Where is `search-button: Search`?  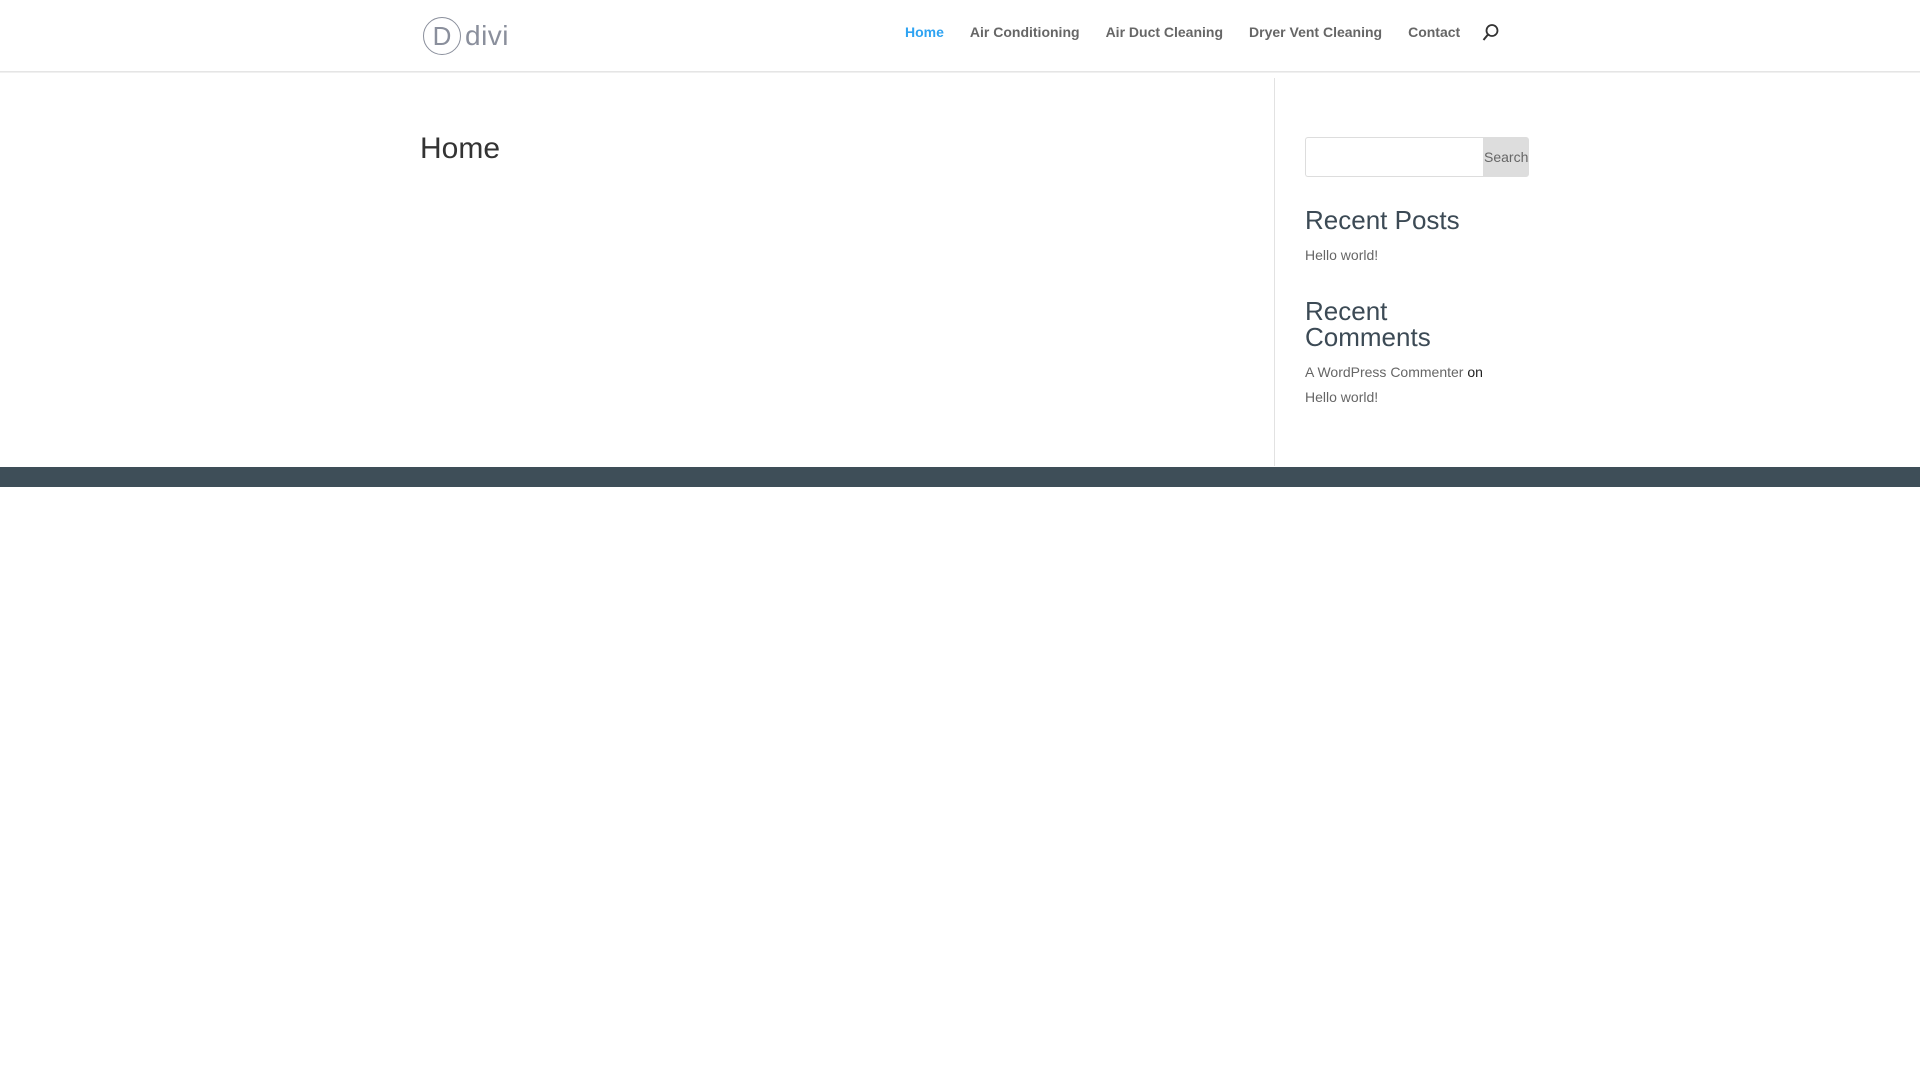 search-button: Search is located at coordinates (1506, 157).